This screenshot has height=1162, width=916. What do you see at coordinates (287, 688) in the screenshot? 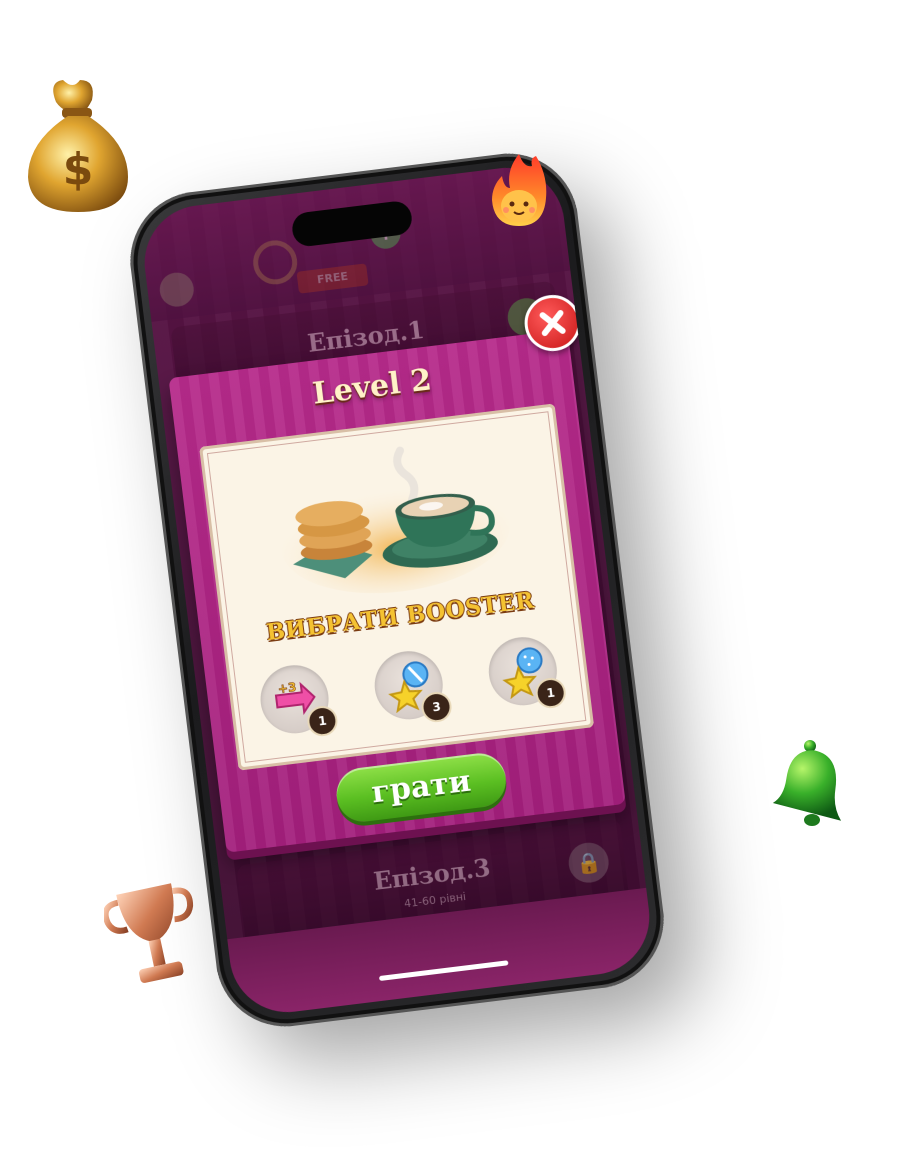
I see `extra-moves-badge: +3` at bounding box center [287, 688].